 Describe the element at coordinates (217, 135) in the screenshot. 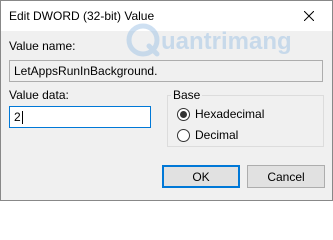

I see `radio-decimal-label: Decimal` at that location.